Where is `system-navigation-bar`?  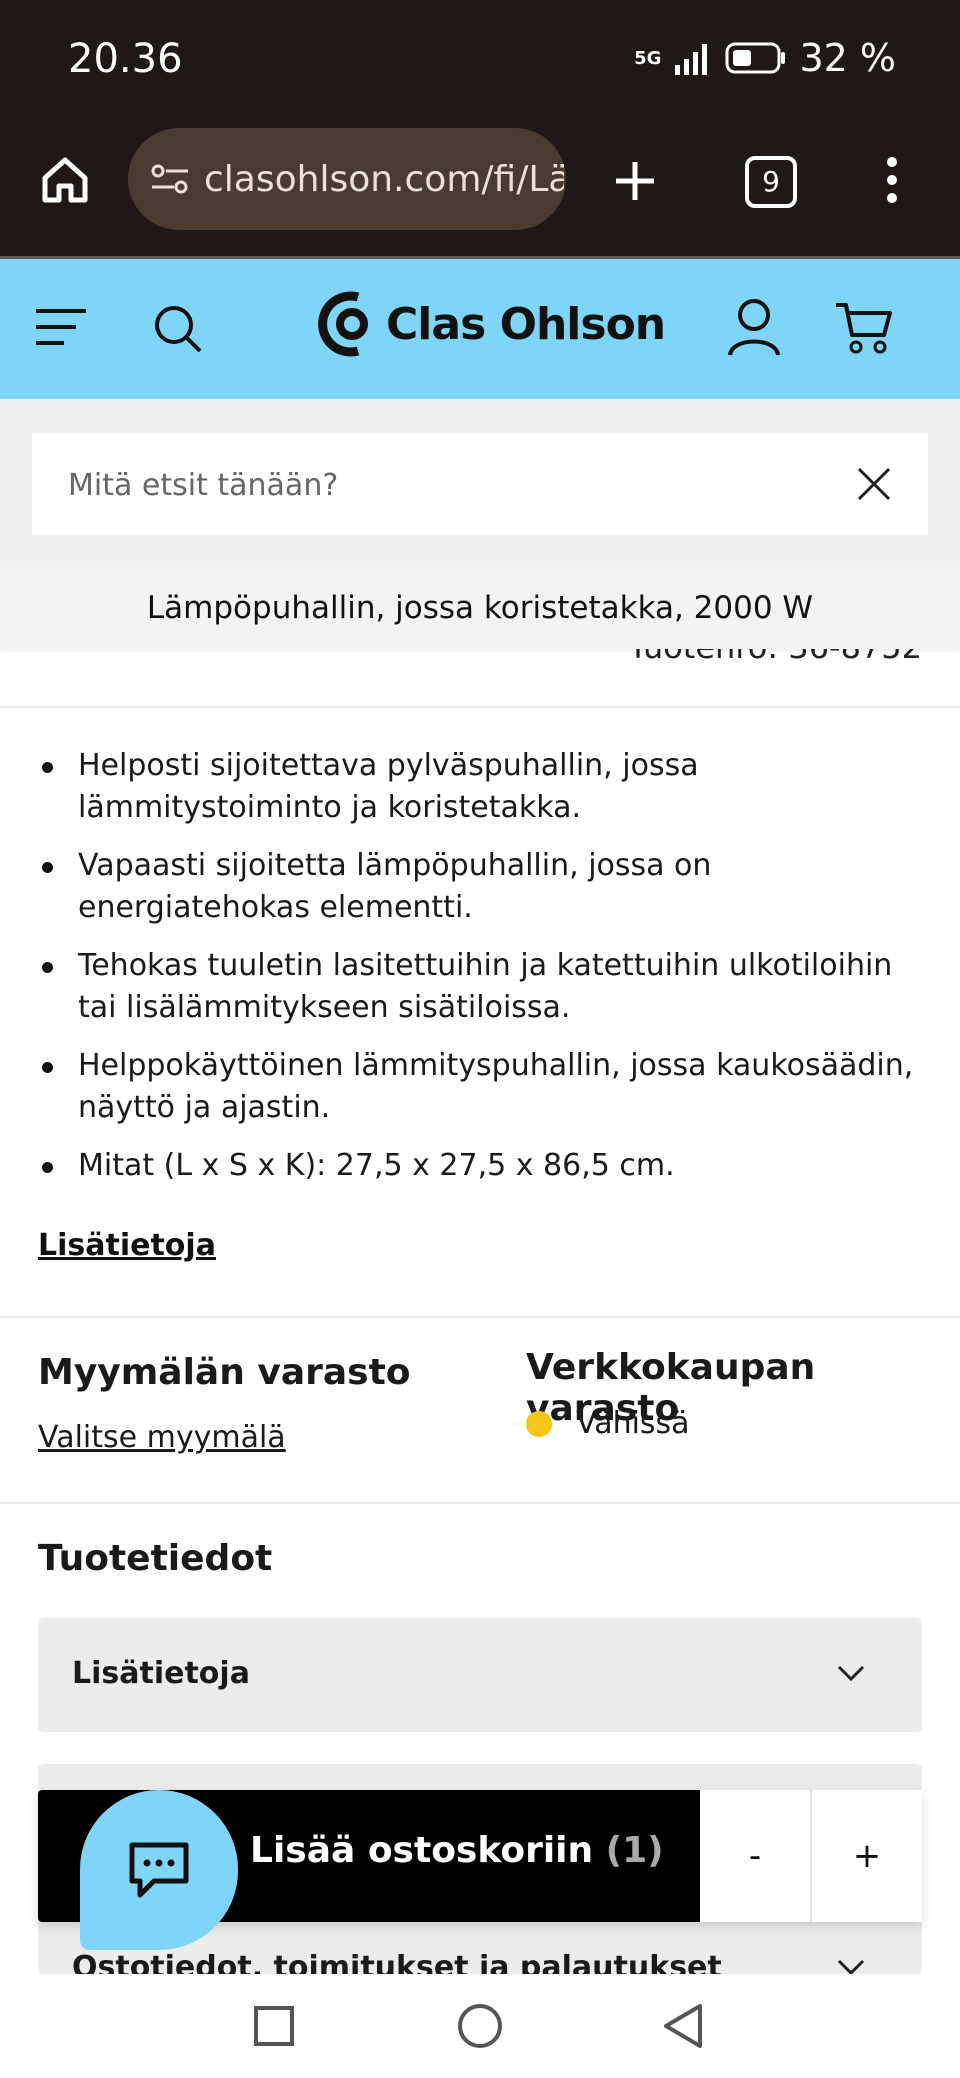 system-navigation-bar is located at coordinates (480, 2026).